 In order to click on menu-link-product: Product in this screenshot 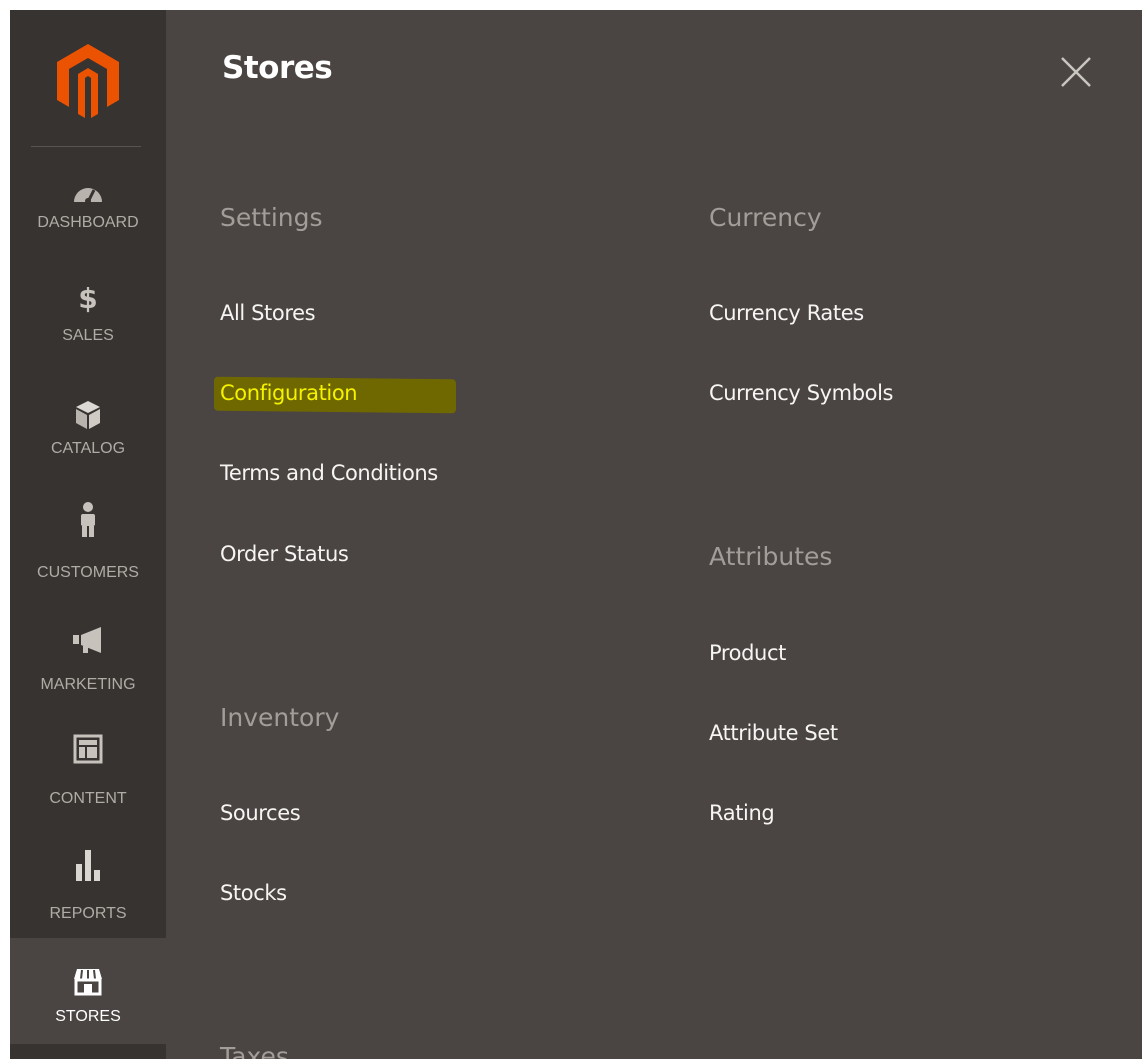, I will do `click(747, 653)`.